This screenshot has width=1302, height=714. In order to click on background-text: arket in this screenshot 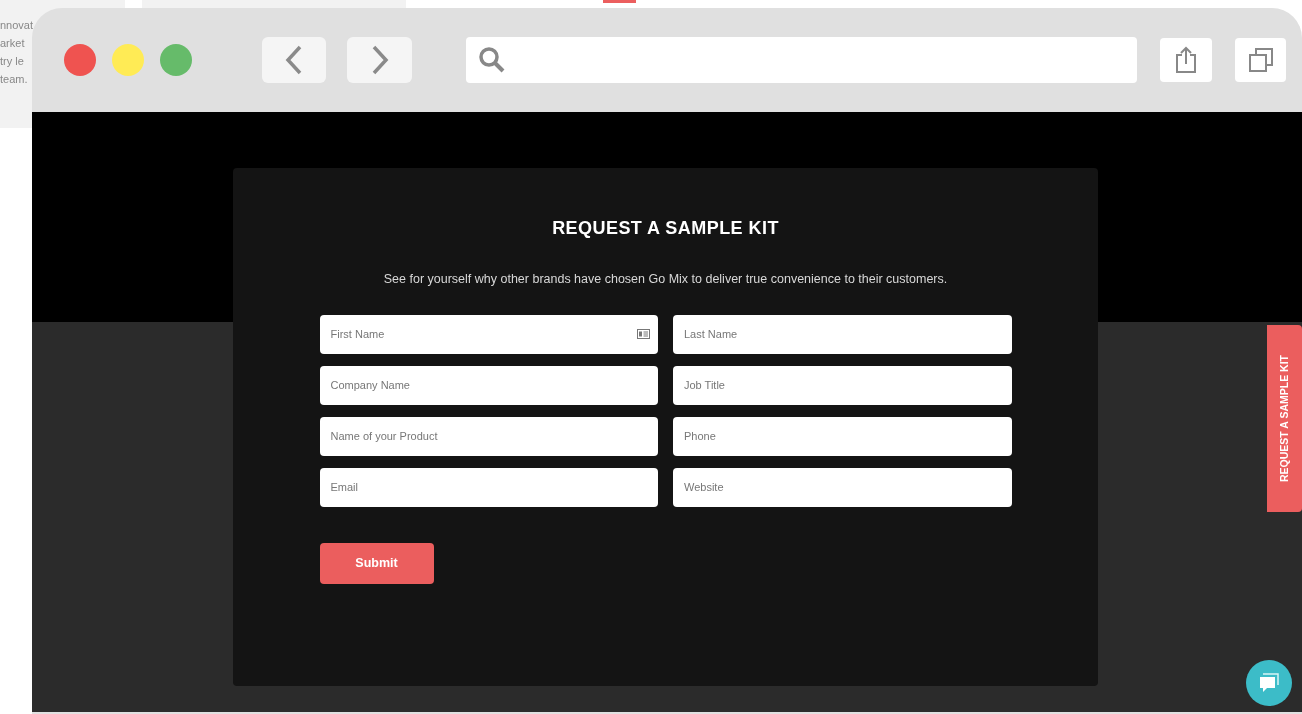, I will do `click(12, 43)`.